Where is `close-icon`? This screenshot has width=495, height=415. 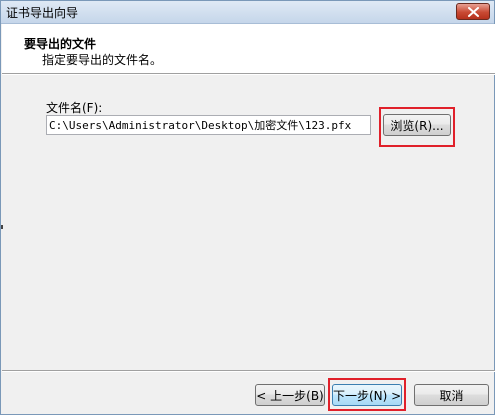
close-icon is located at coordinates (473, 12).